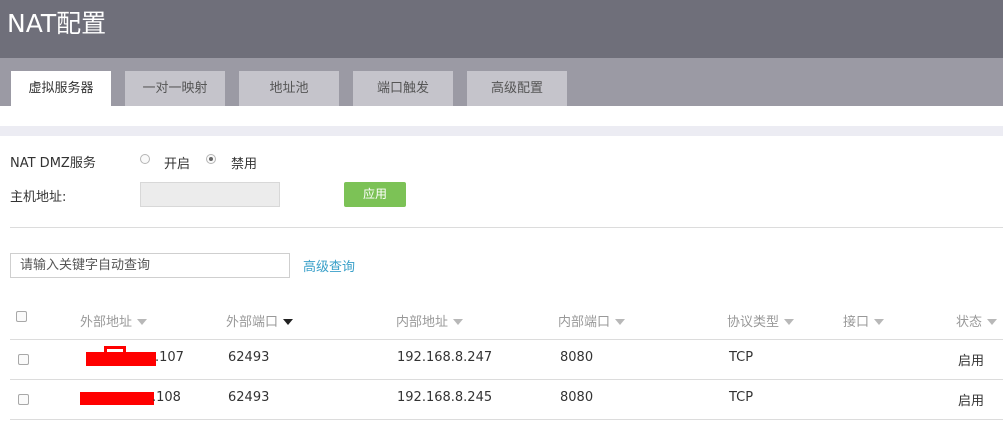  Describe the element at coordinates (38, 197) in the screenshot. I see `host-address-label: 主机地址:` at that location.